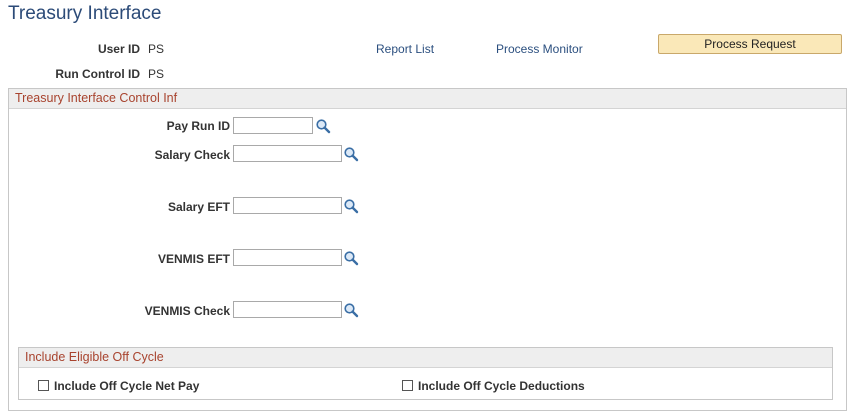 This screenshot has height=419, width=850. Describe the element at coordinates (156, 49) in the screenshot. I see `user-id-value: PS` at that location.